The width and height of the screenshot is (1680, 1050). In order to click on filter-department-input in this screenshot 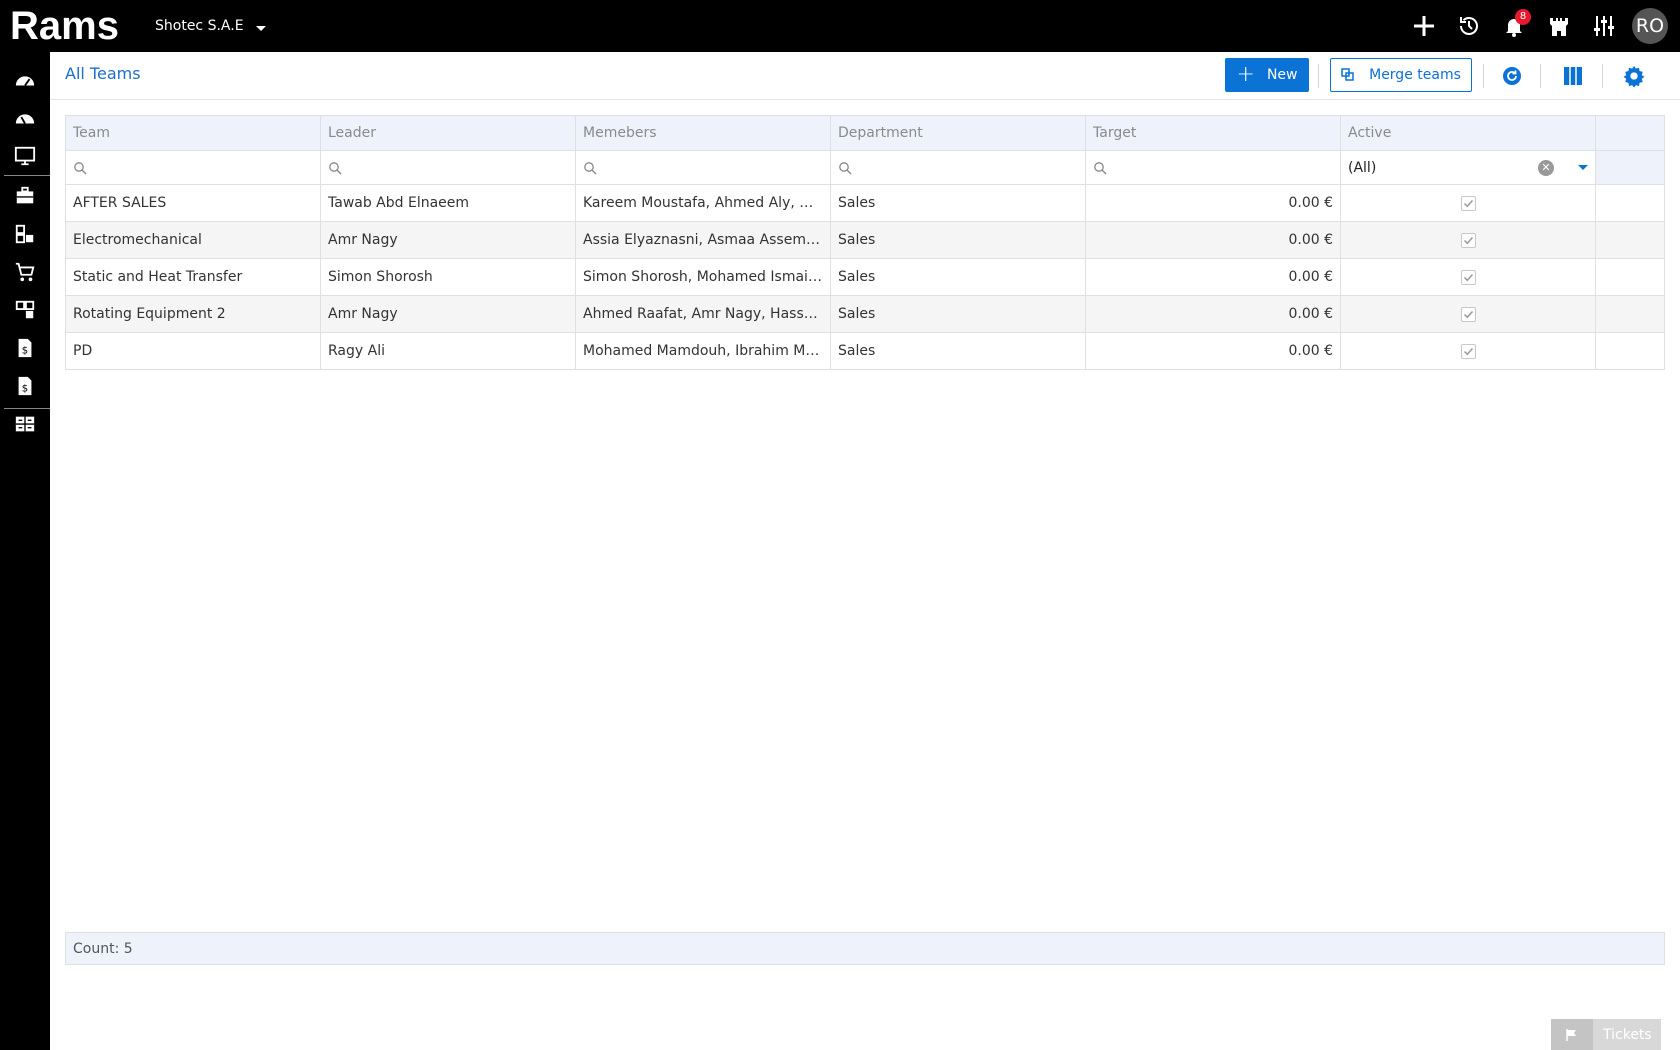, I will do `click(957, 167)`.